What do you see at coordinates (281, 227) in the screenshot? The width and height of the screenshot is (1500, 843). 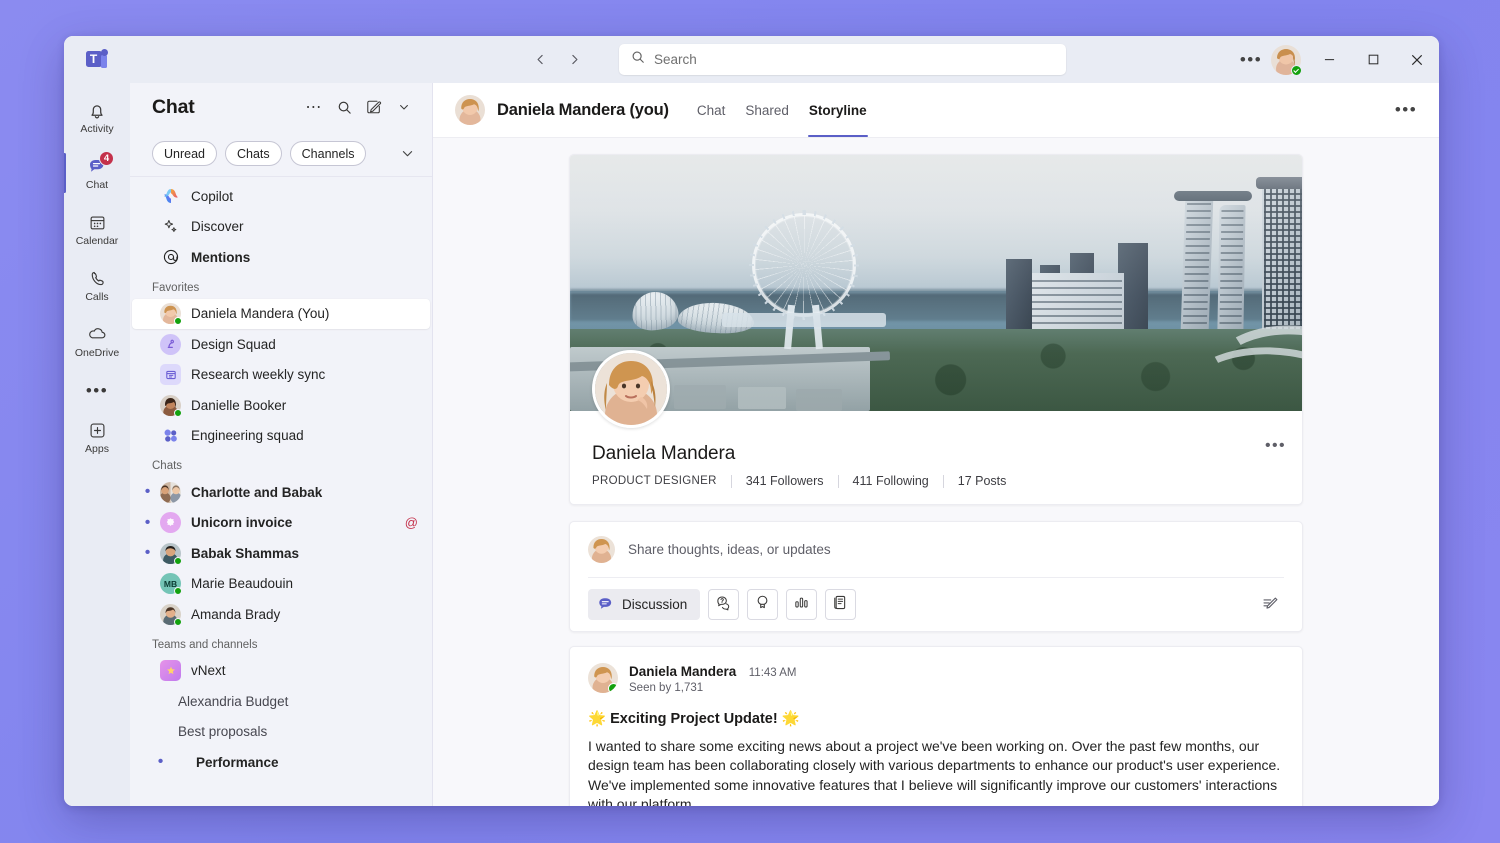 I see `list-item-discover: Discover` at bounding box center [281, 227].